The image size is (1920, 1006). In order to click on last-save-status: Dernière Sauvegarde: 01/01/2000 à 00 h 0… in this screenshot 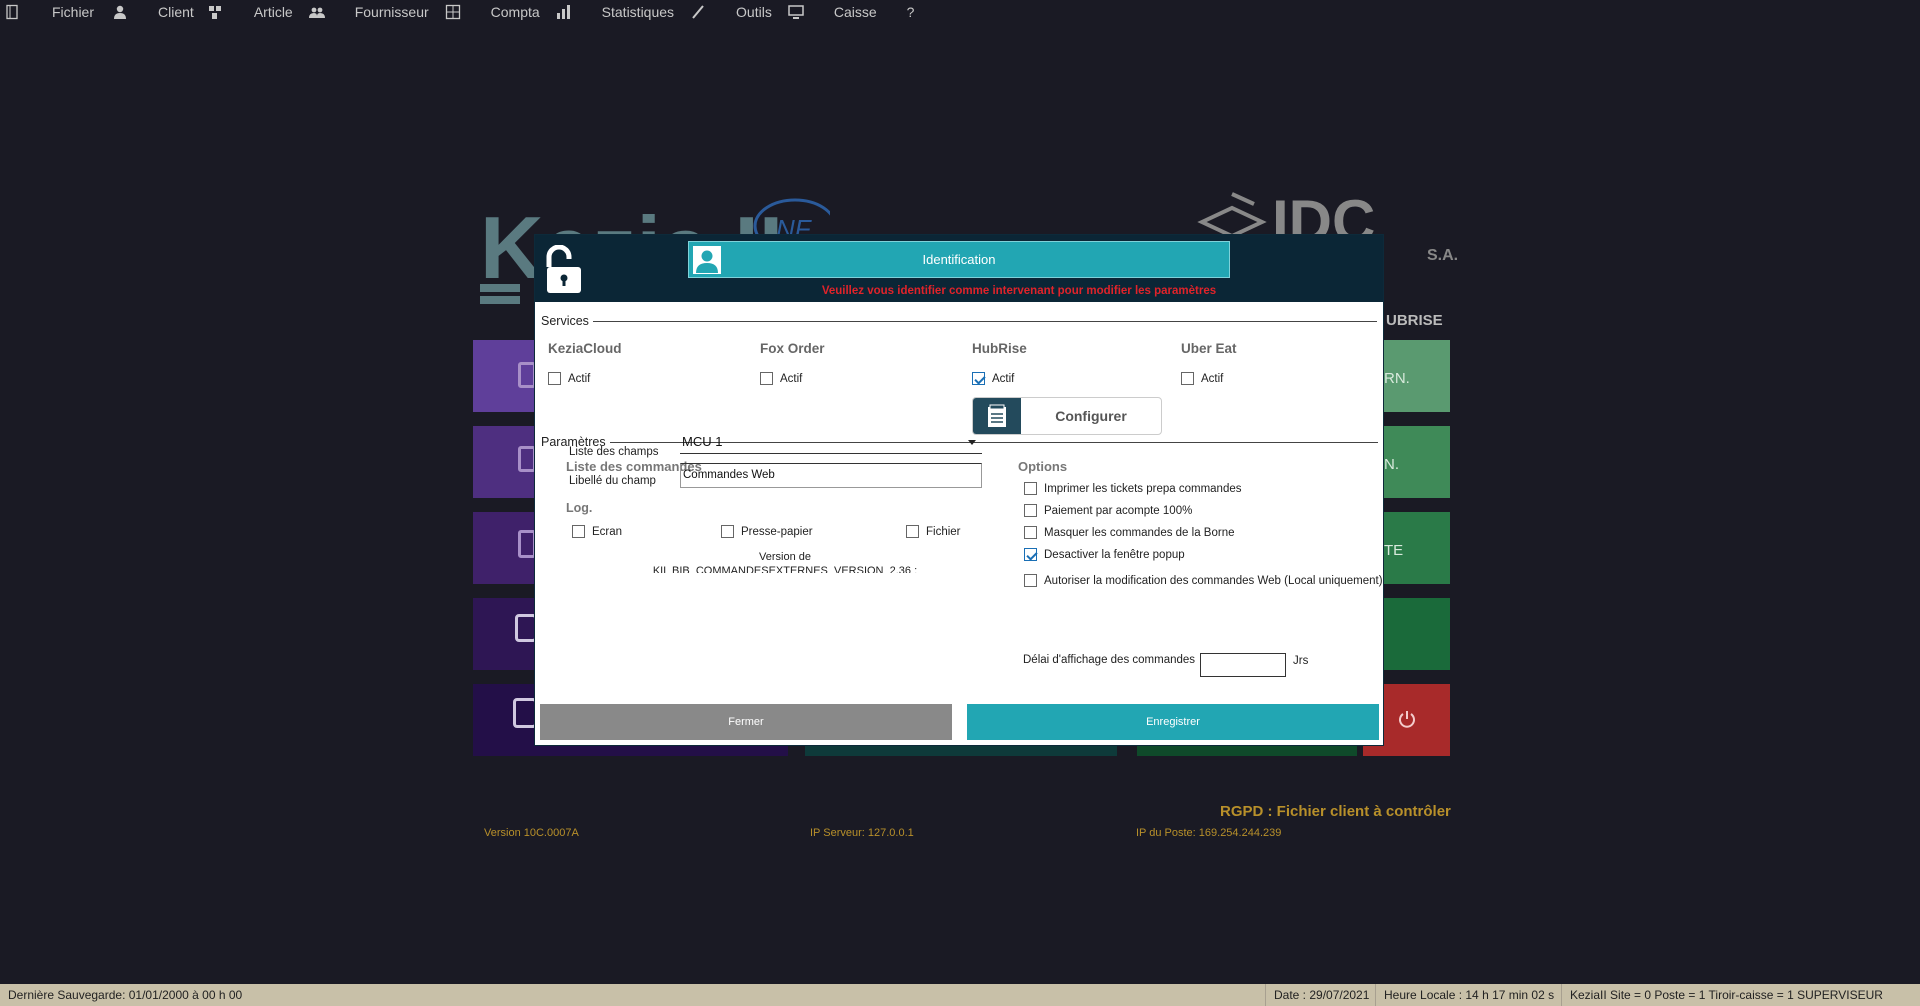, I will do `click(633, 995)`.